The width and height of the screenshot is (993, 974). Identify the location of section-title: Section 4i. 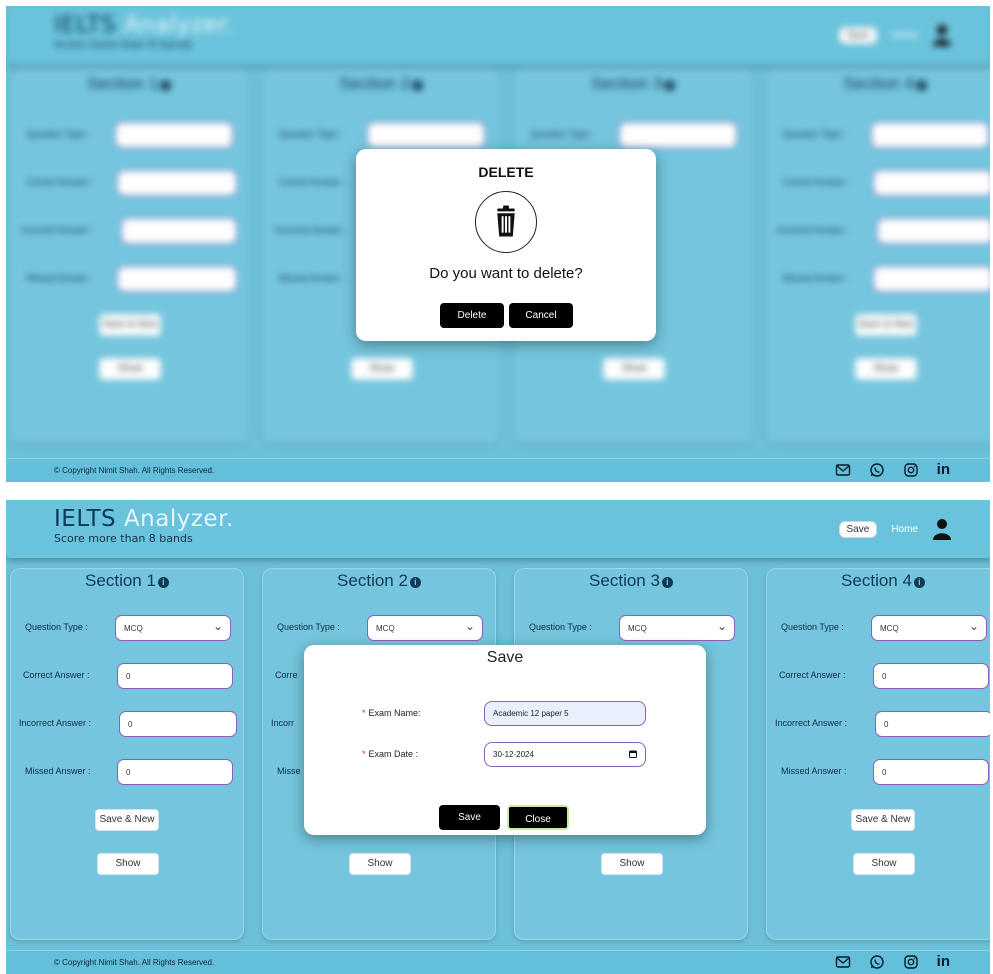
(878, 581).